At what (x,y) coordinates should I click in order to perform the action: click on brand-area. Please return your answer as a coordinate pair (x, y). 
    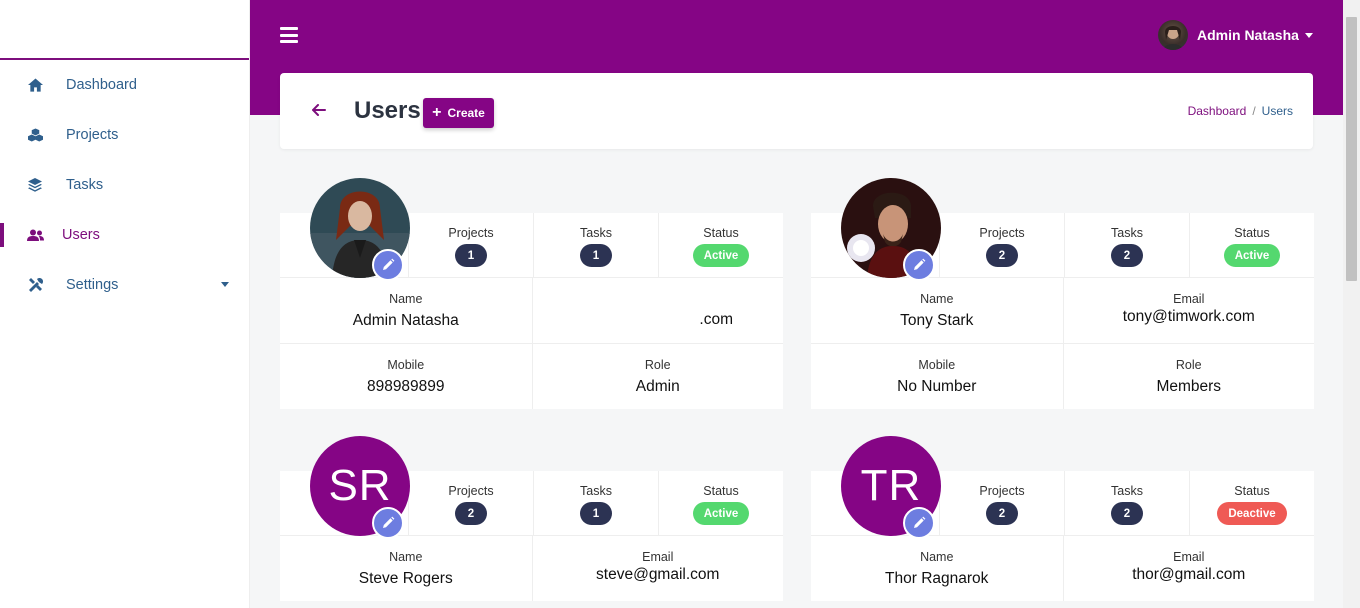
    Looking at the image, I should click on (124, 30).